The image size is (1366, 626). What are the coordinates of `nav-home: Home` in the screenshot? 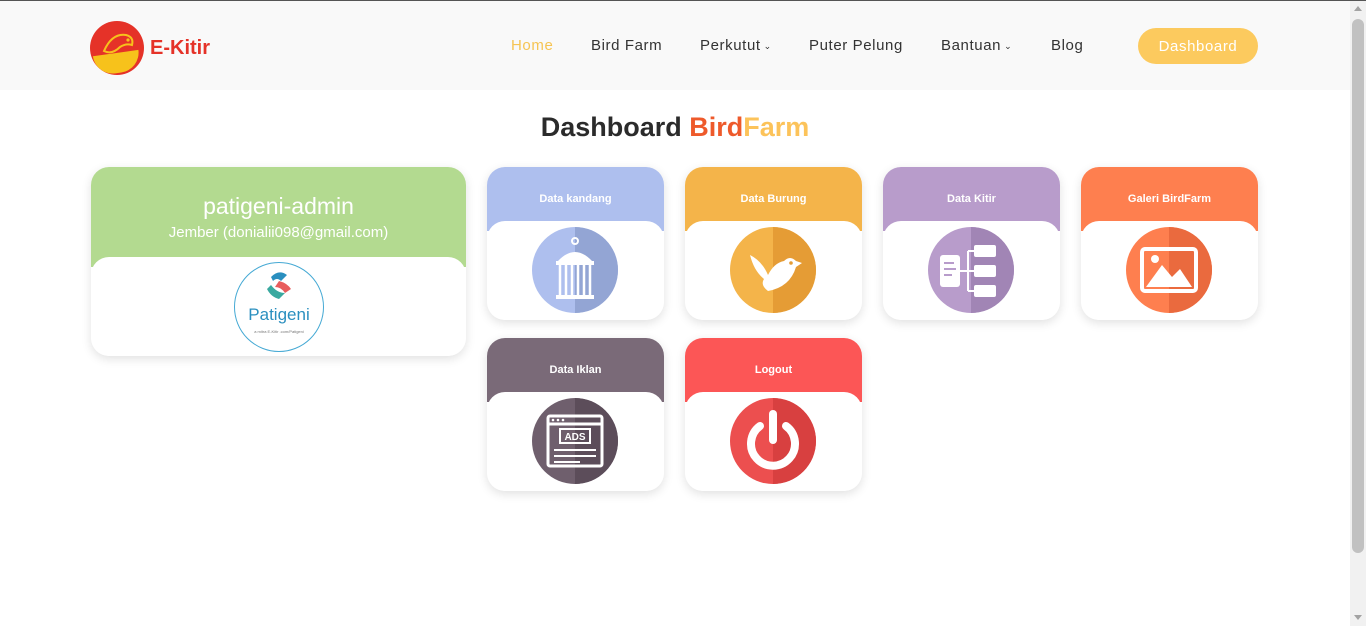 It's located at (532, 45).